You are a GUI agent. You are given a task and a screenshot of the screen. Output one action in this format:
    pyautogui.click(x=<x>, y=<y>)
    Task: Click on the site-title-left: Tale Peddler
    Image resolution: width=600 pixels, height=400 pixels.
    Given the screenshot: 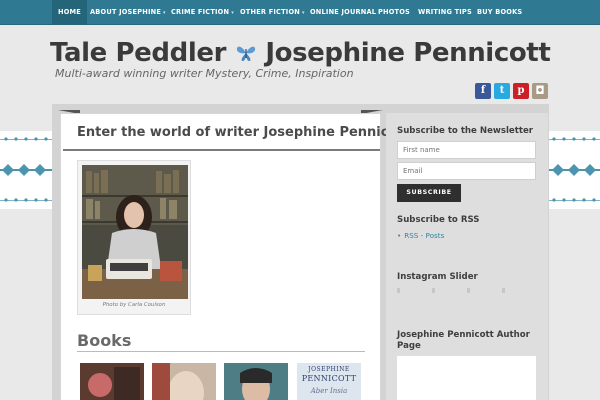 What is the action you would take?
    pyautogui.click(x=138, y=53)
    